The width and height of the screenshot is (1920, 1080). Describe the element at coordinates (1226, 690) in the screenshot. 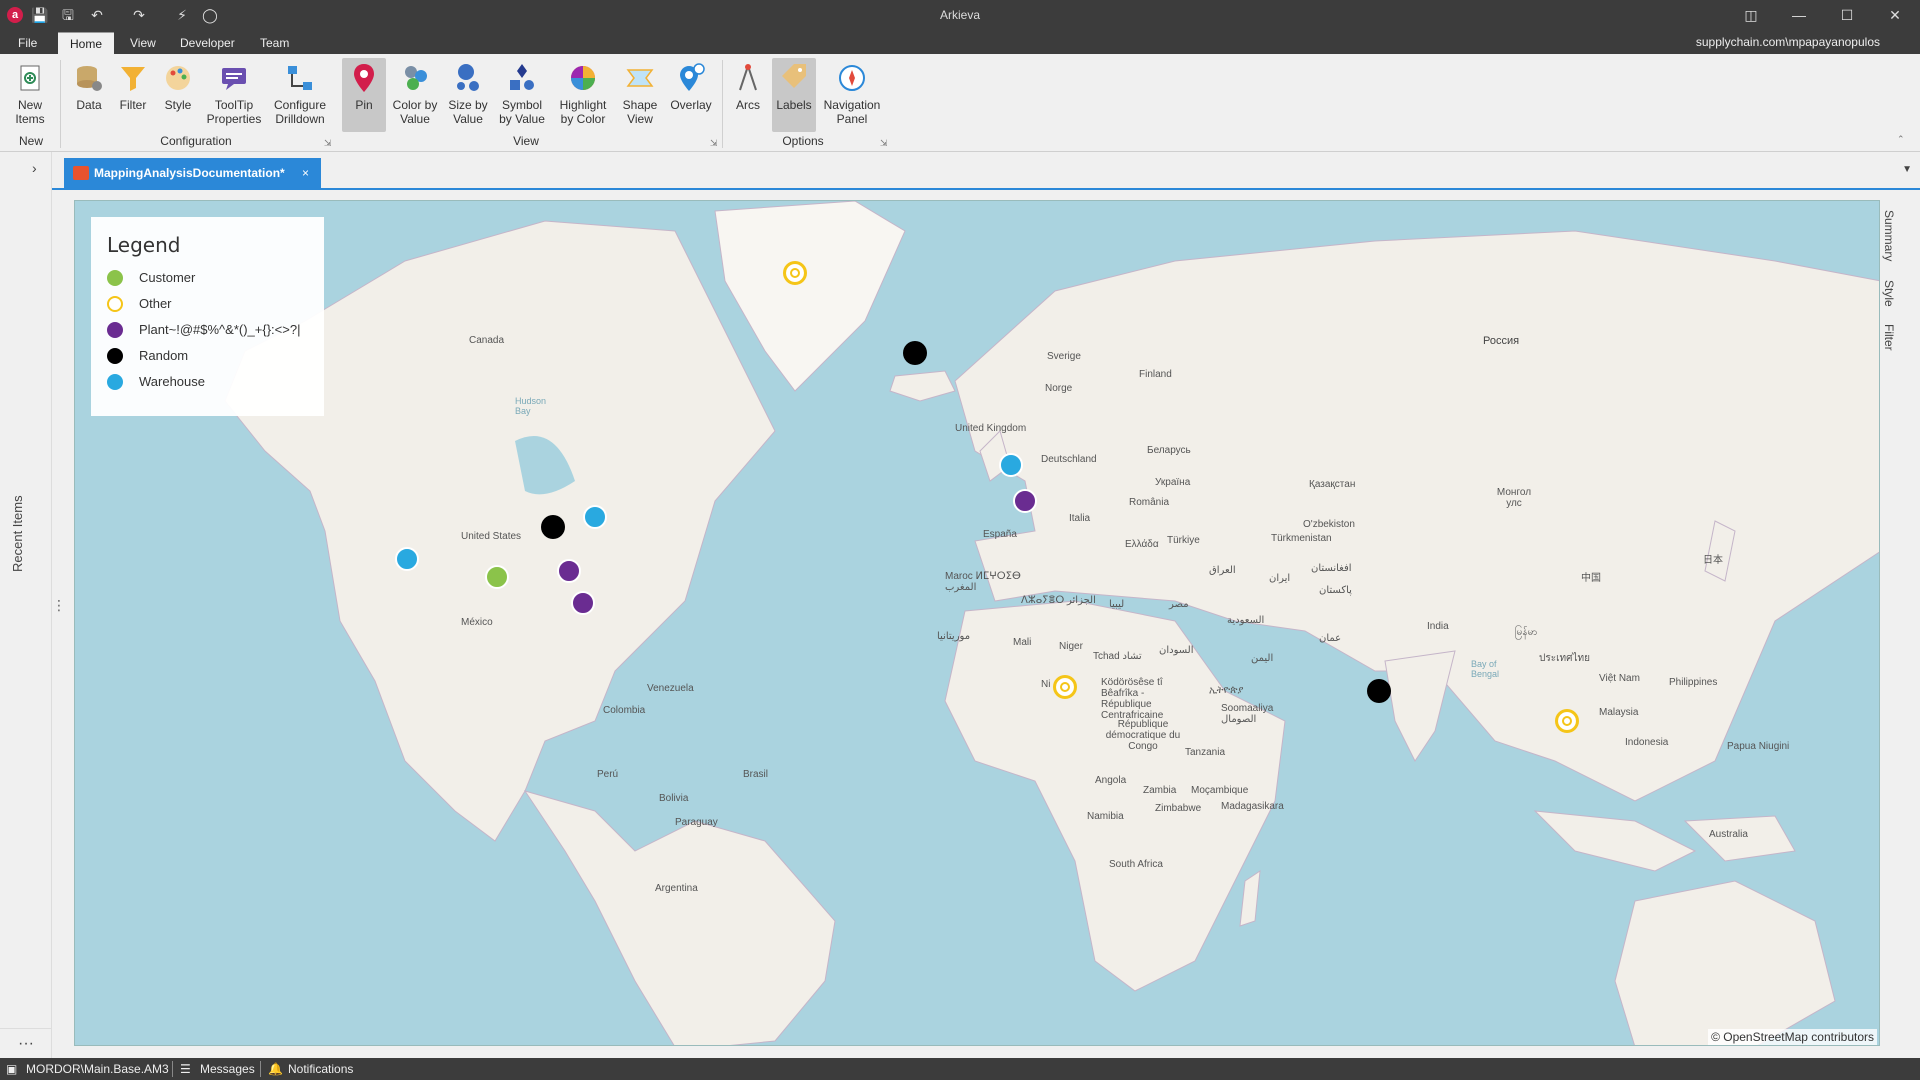

I see `map-label-ethiopia: ኢትዮጵያ` at that location.